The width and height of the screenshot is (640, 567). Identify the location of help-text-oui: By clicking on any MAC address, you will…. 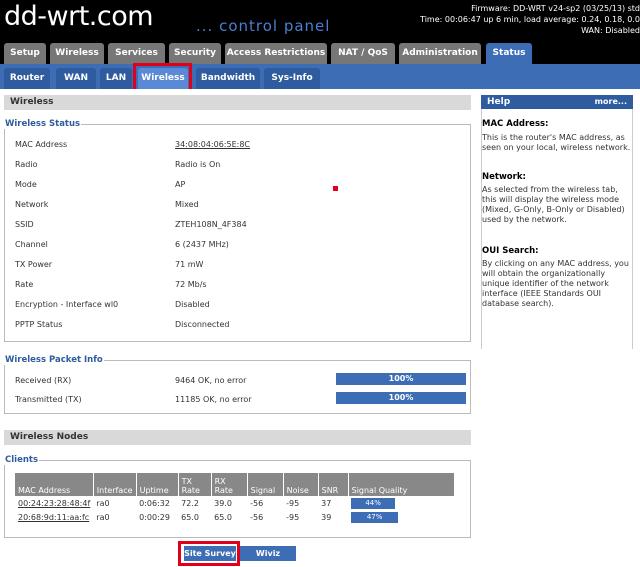
(555, 283).